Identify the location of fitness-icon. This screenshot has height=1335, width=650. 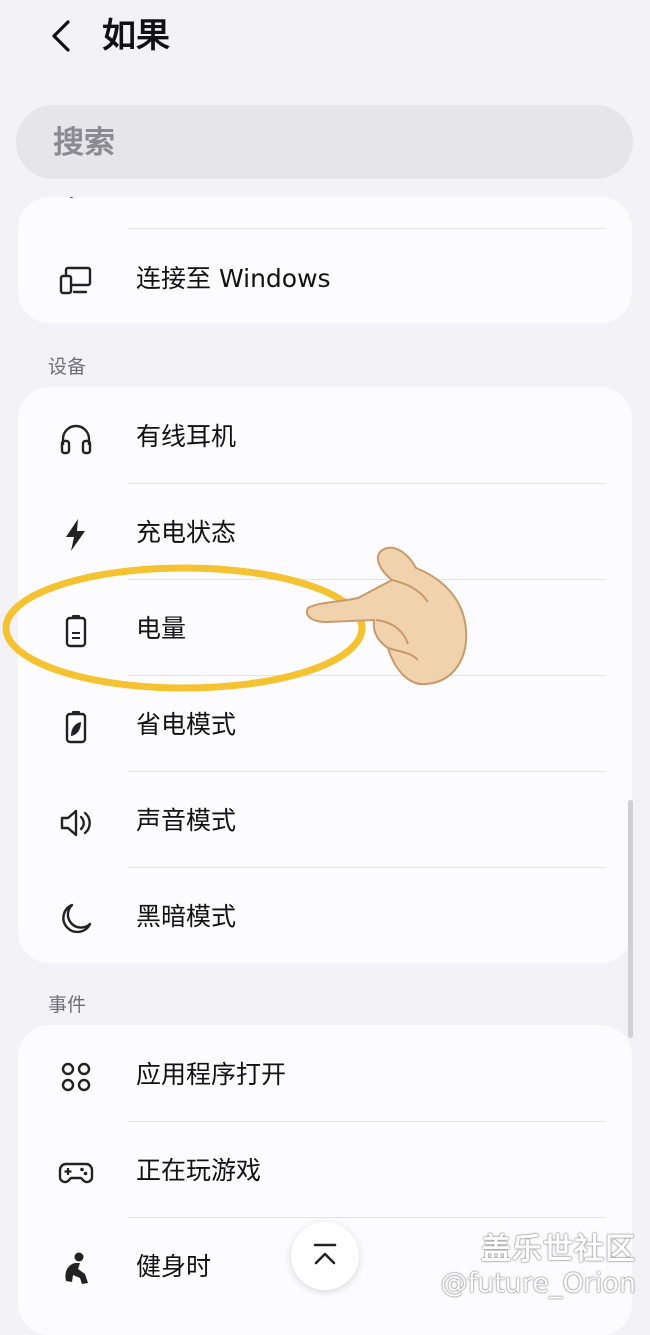
(76, 1268).